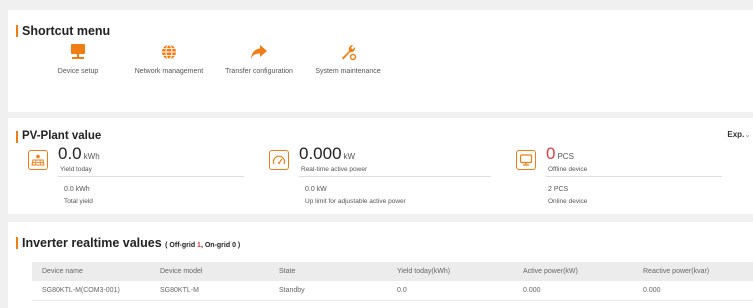 The width and height of the screenshot is (753, 308). What do you see at coordinates (320, 153) in the screenshot?
I see `active-power-value: 0.000` at bounding box center [320, 153].